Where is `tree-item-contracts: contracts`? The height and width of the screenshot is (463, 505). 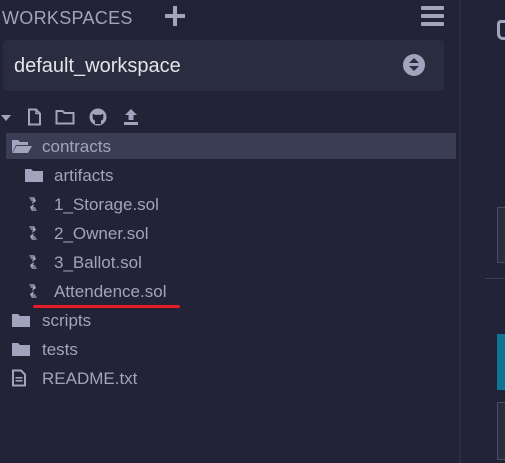 tree-item-contracts: contracts is located at coordinates (231, 146).